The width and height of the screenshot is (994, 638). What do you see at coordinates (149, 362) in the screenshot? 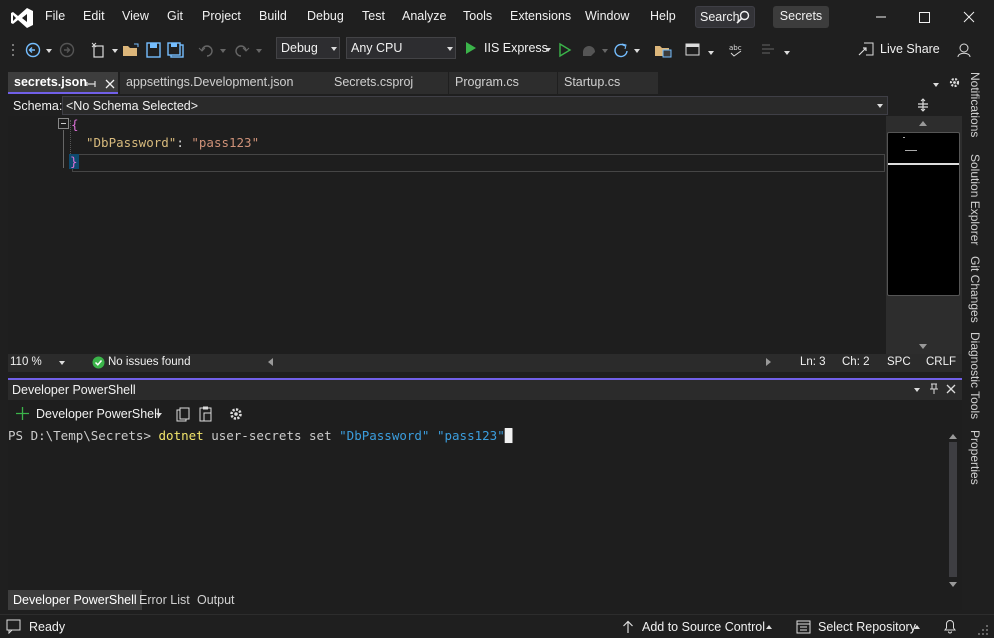
I see `issues-status: No issues found` at bounding box center [149, 362].